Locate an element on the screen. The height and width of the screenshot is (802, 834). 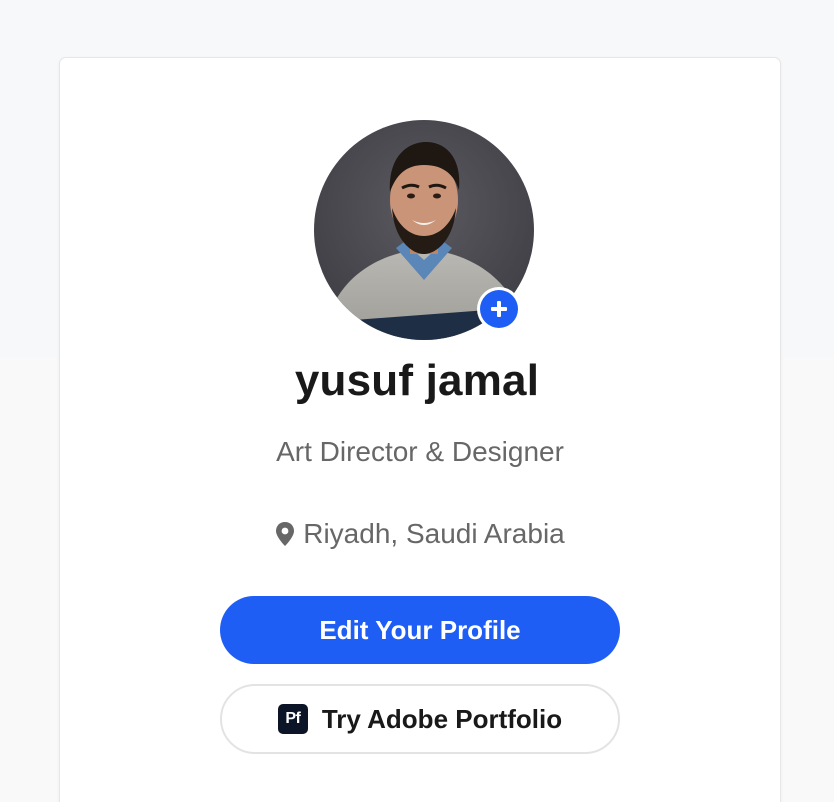
edit-profile-button: Edit Your Profile is located at coordinates (420, 630).